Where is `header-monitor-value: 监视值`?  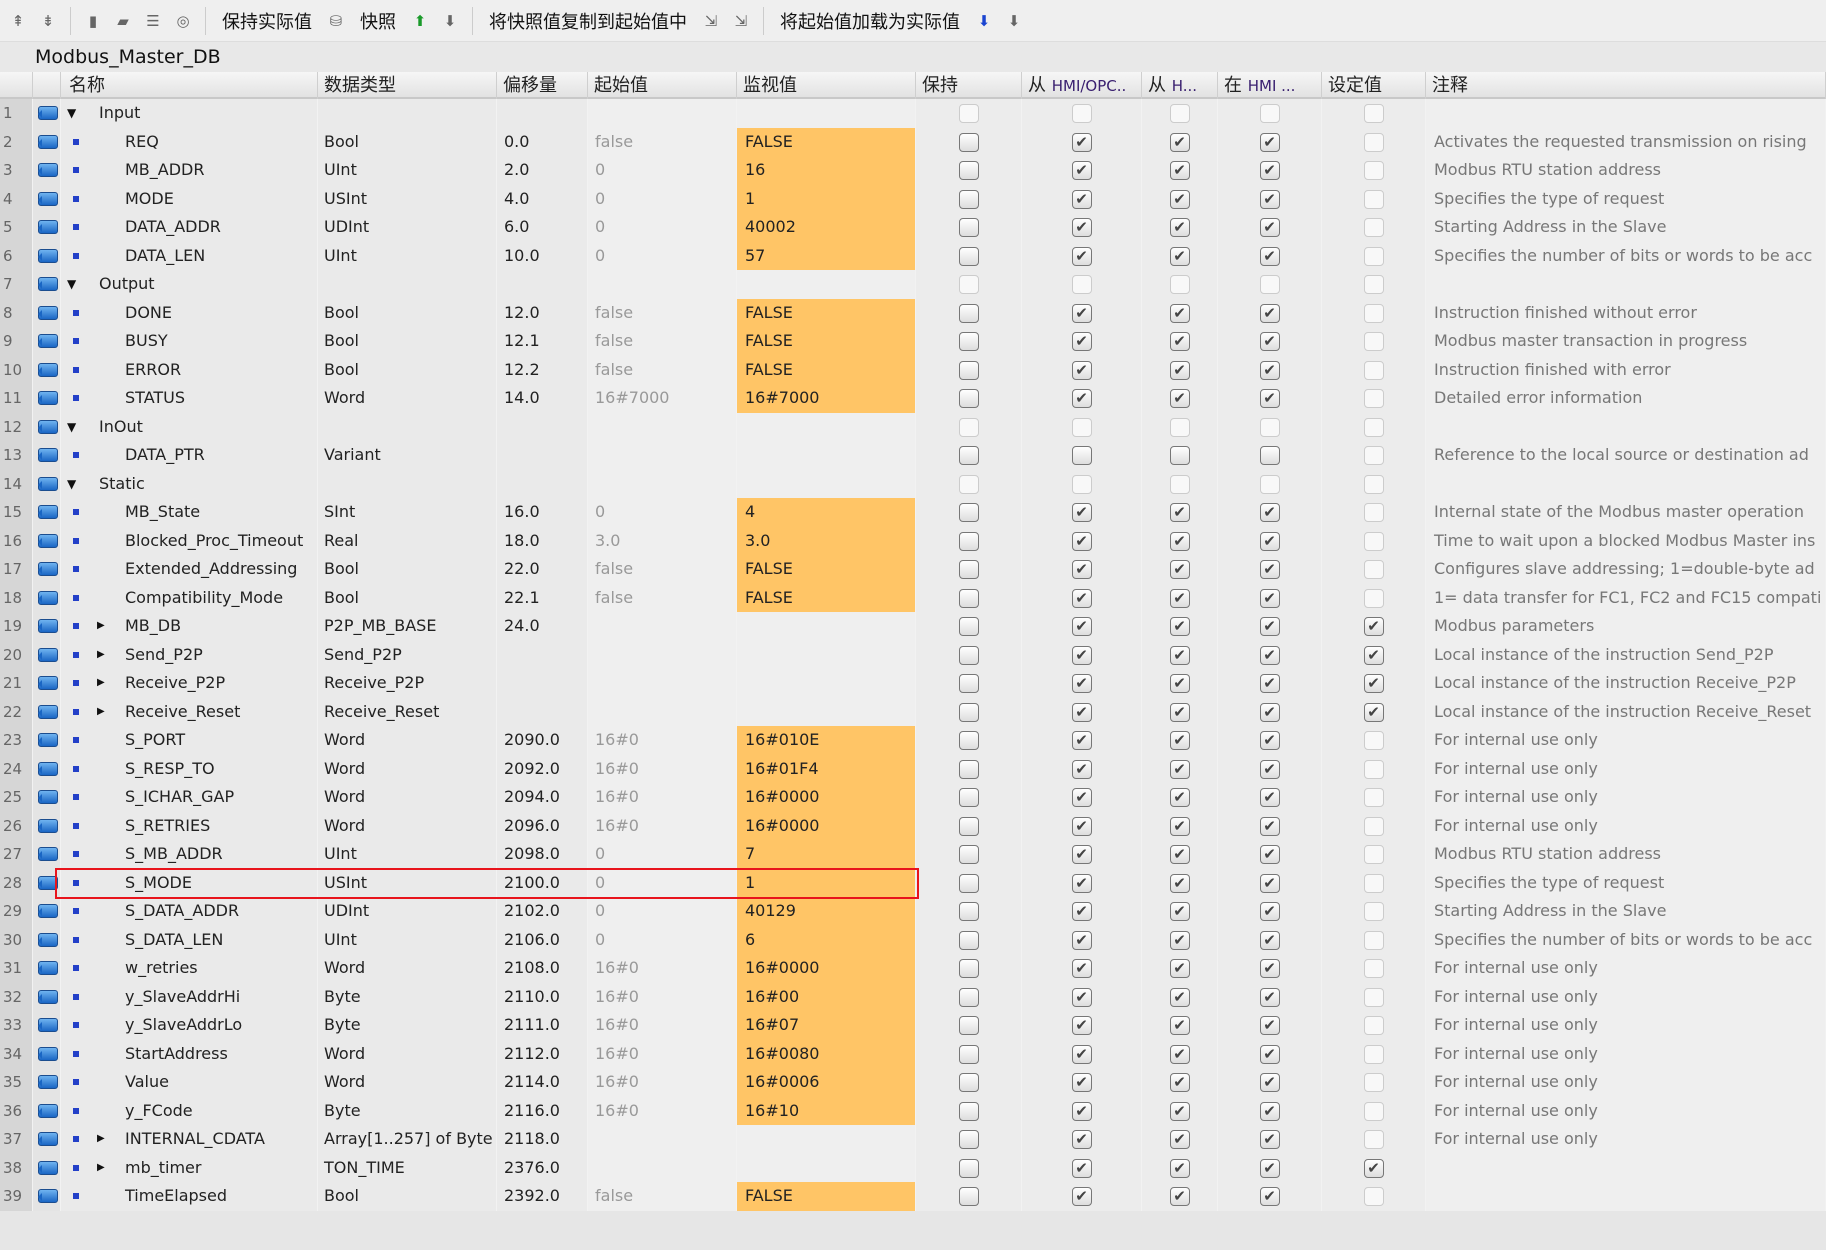
header-monitor-value: 监视值 is located at coordinates (826, 85).